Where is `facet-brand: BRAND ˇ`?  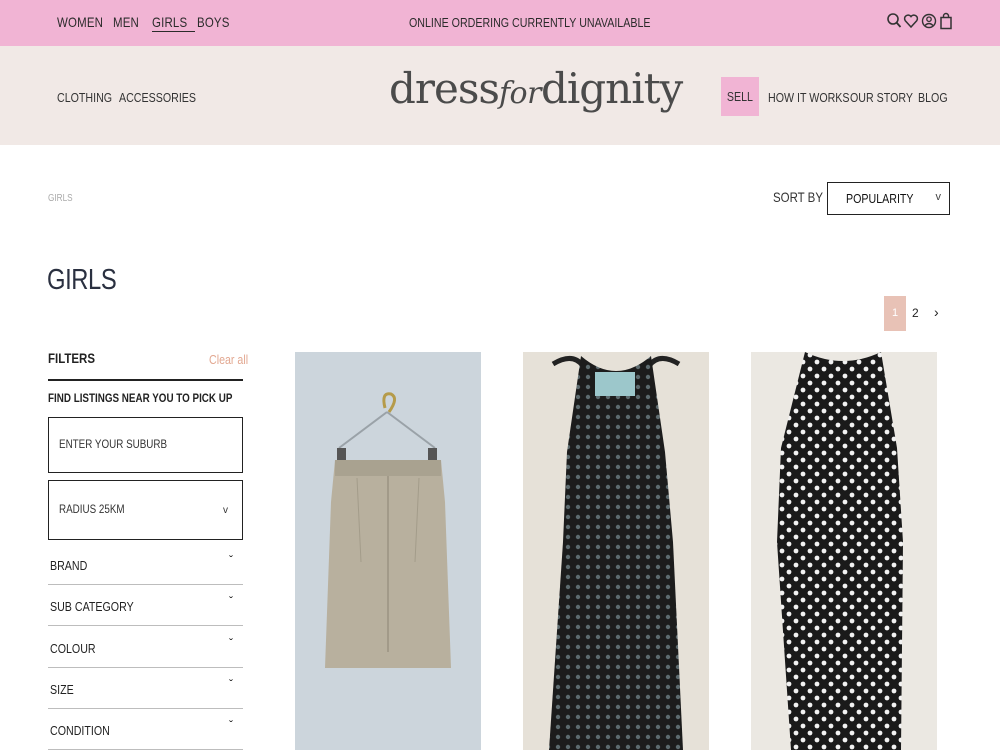 facet-brand: BRAND ˇ is located at coordinates (145, 564).